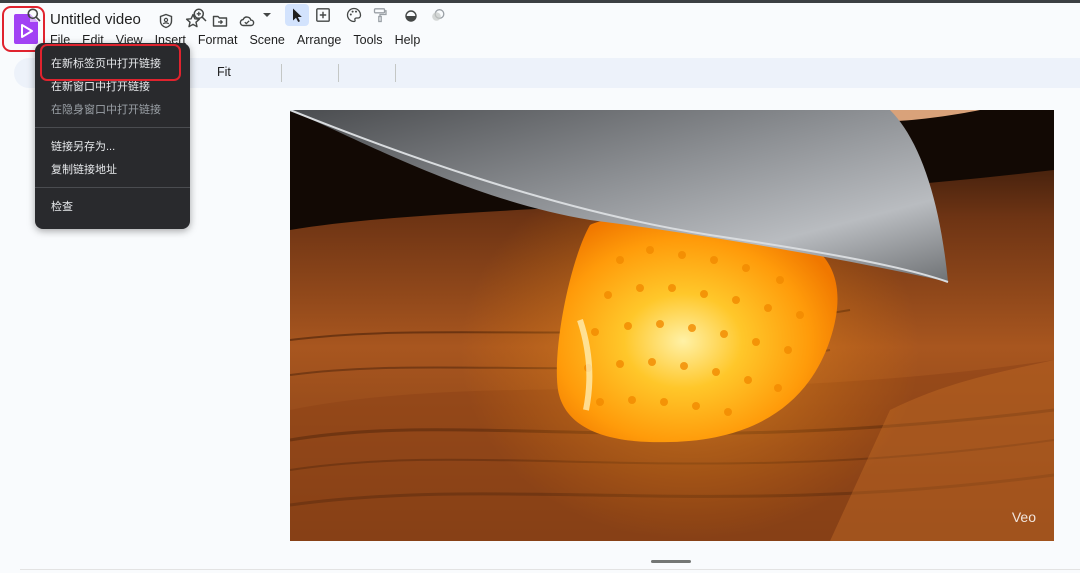 The height and width of the screenshot is (573, 1080). I want to click on resize-handle, so click(671, 561).